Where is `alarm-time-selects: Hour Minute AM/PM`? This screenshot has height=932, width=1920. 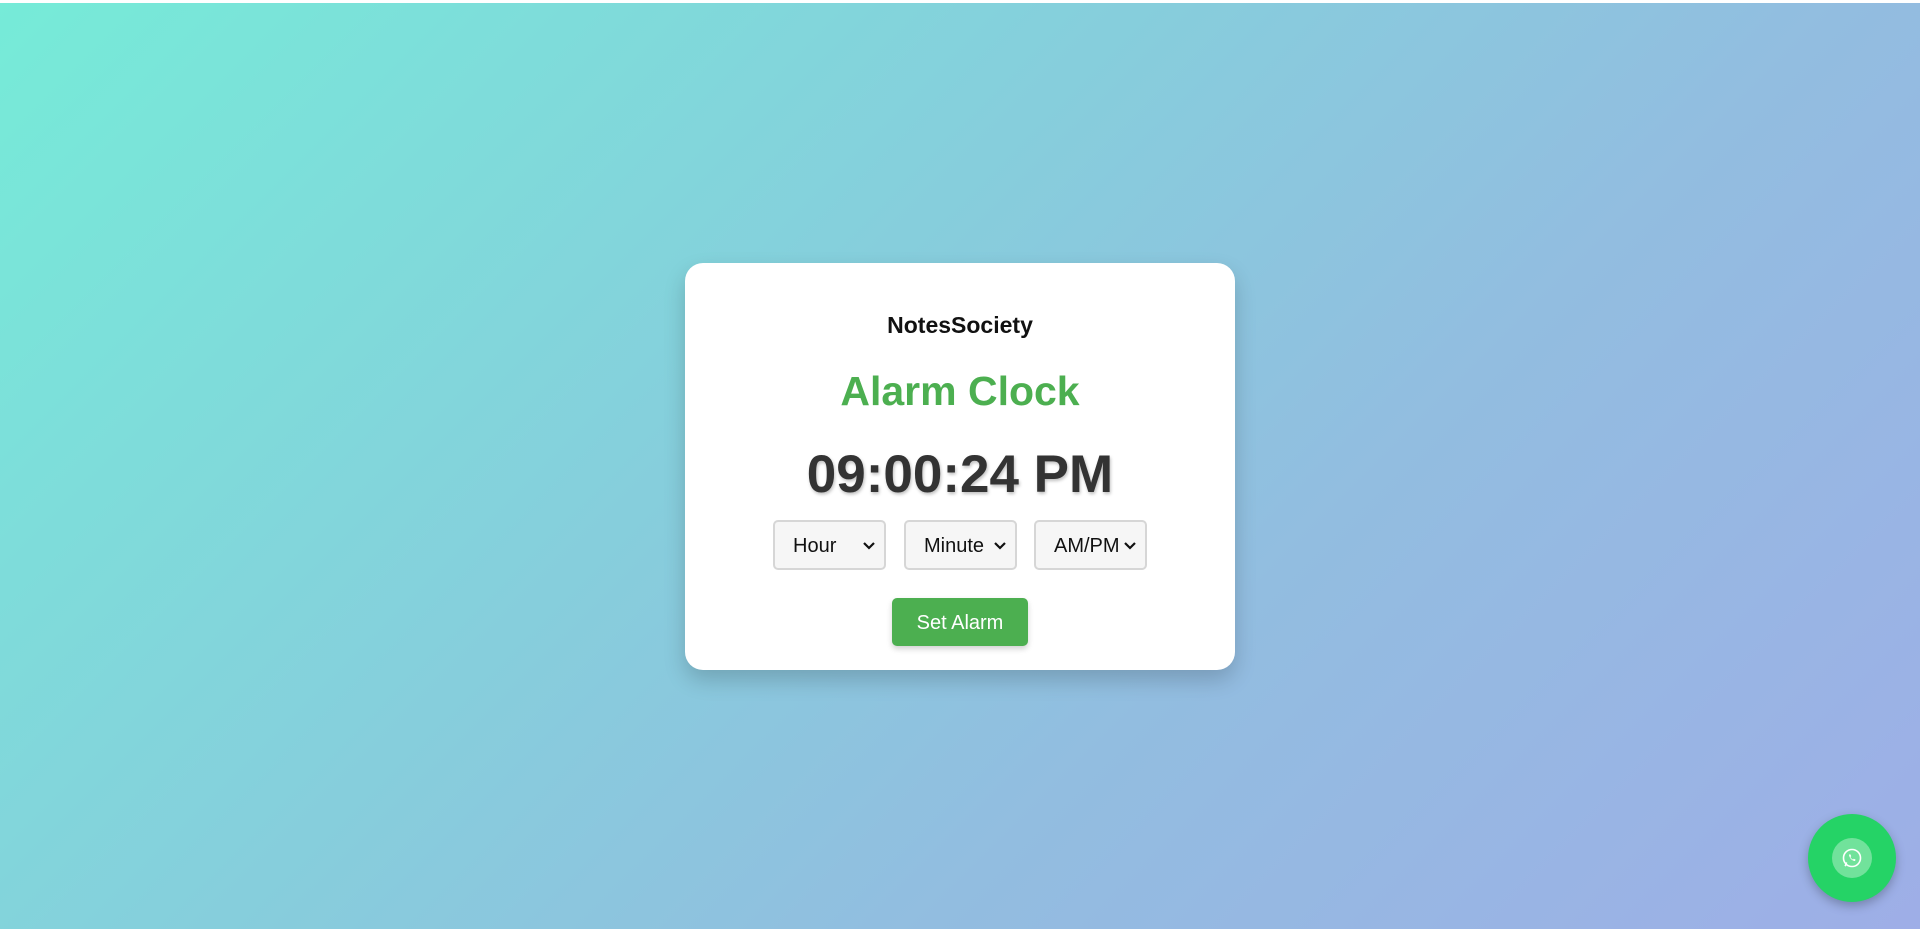 alarm-time-selects: Hour Minute AM/PM is located at coordinates (961, 546).